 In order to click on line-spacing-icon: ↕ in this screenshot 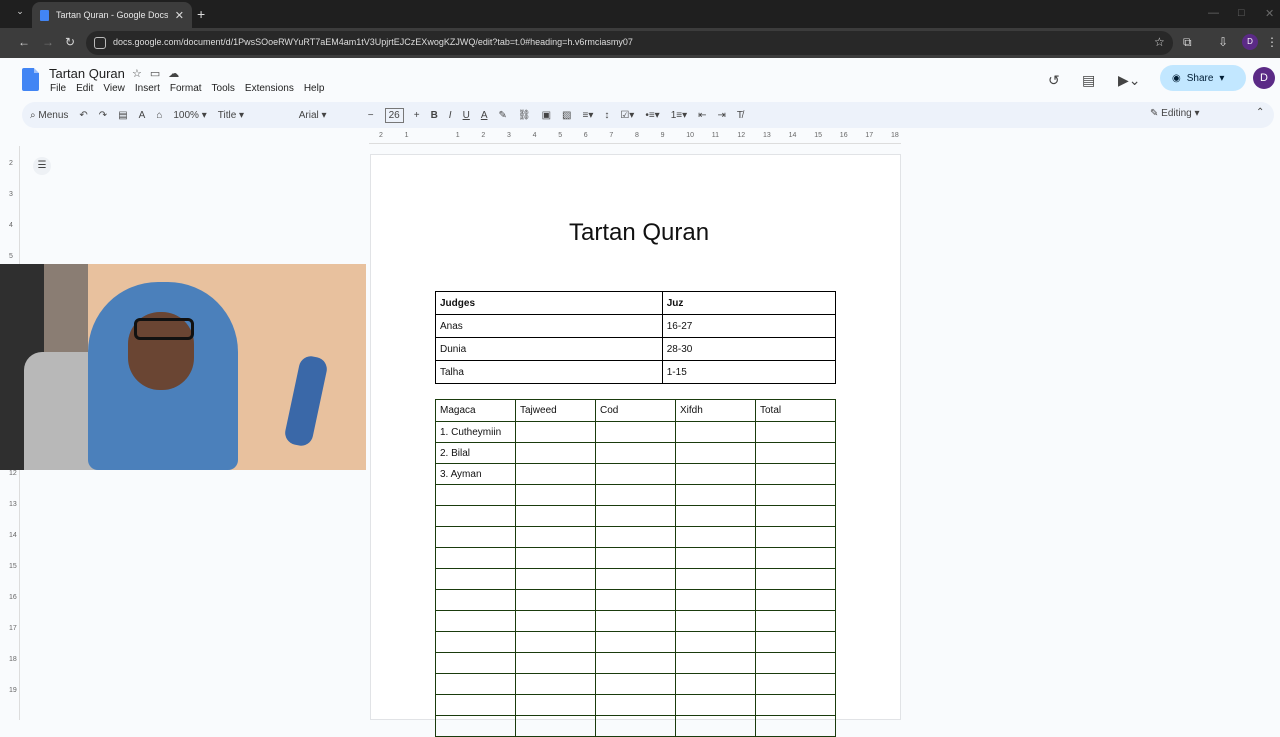, I will do `click(606, 115)`.